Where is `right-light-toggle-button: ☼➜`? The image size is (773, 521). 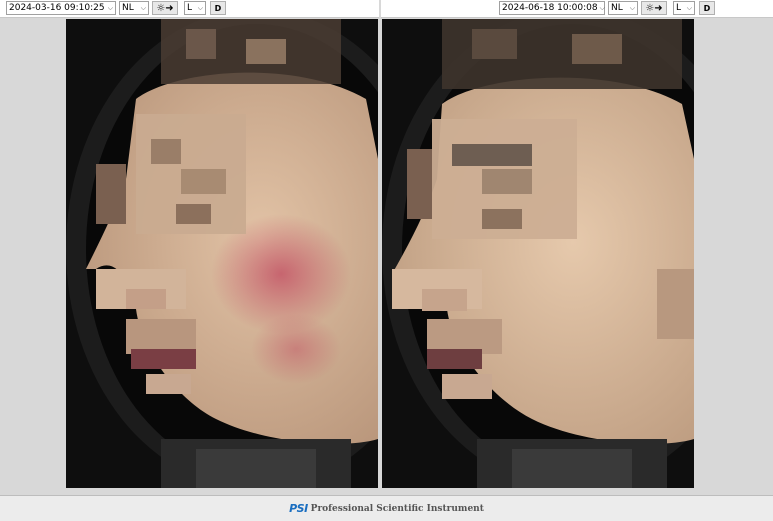
right-light-toggle-button: ☼➜ is located at coordinates (654, 8).